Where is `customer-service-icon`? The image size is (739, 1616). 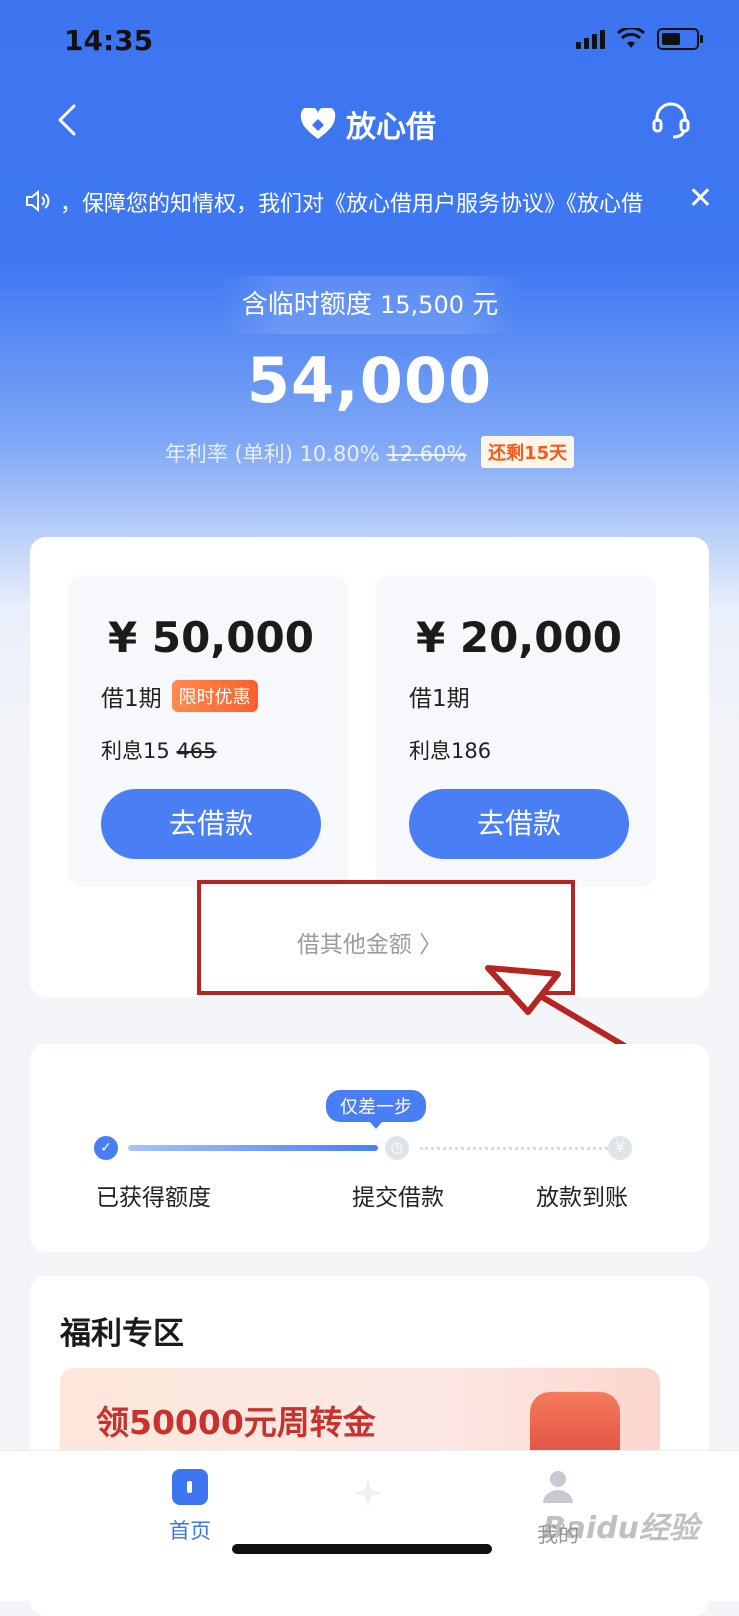
customer-service-icon is located at coordinates (671, 120).